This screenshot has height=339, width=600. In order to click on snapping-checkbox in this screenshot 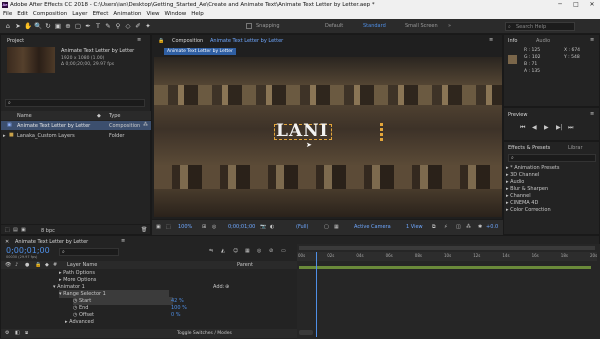, I will do `click(249, 26)`.